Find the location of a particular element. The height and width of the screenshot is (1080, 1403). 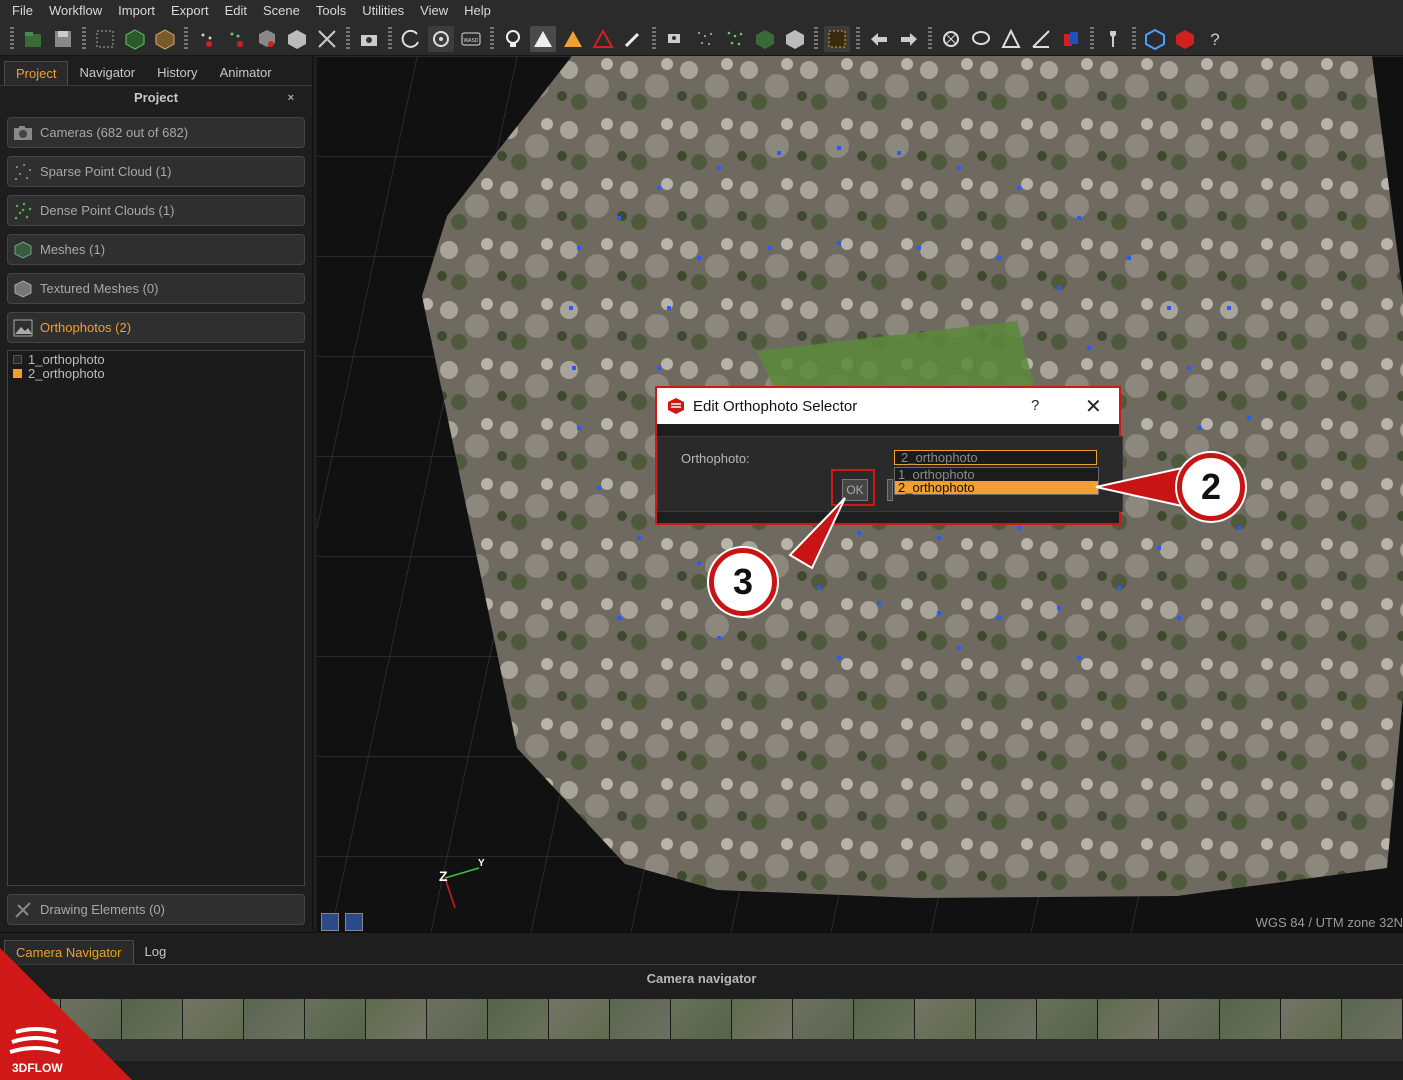

align-images-button is located at coordinates (105, 39).